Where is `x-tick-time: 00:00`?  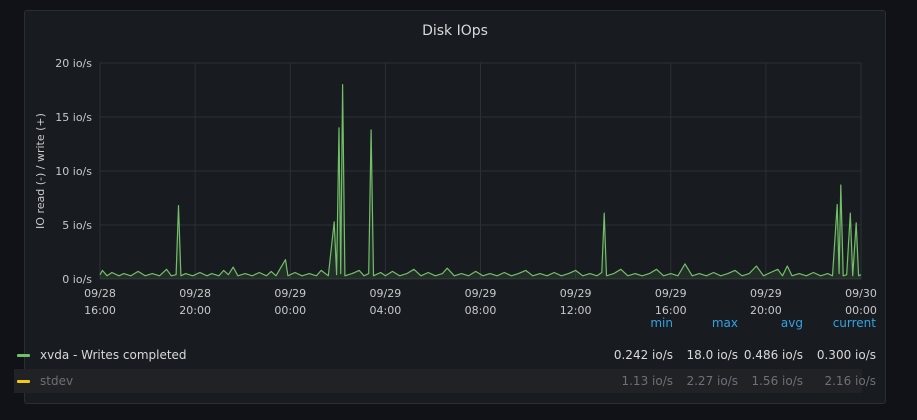 x-tick-time: 00:00 is located at coordinates (290, 310).